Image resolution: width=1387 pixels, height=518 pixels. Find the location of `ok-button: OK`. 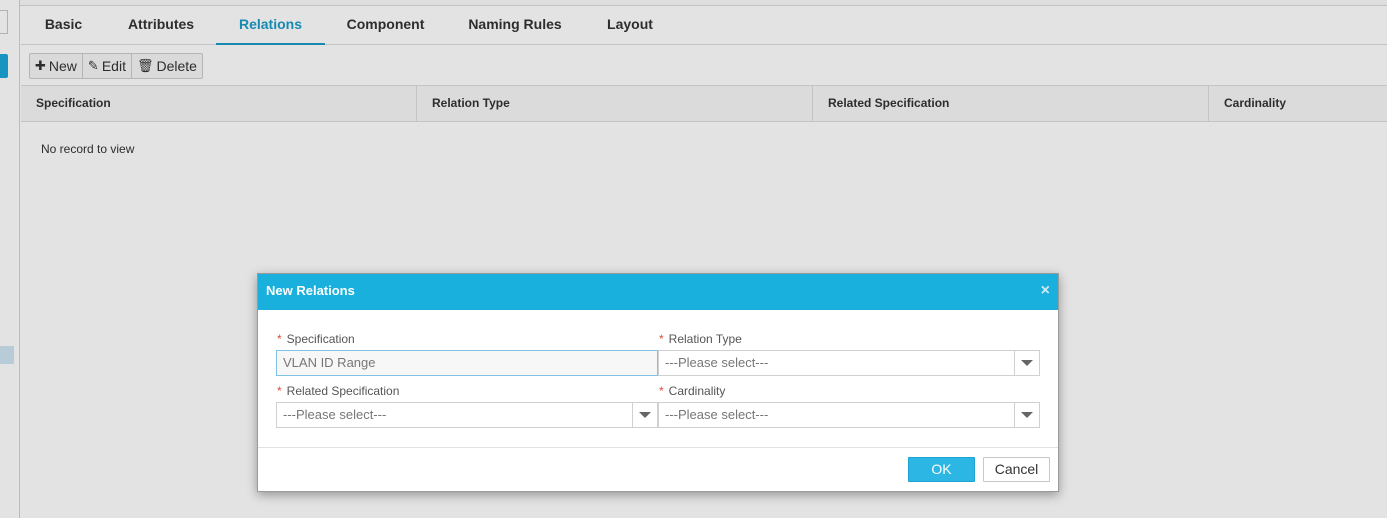

ok-button: OK is located at coordinates (941, 469).